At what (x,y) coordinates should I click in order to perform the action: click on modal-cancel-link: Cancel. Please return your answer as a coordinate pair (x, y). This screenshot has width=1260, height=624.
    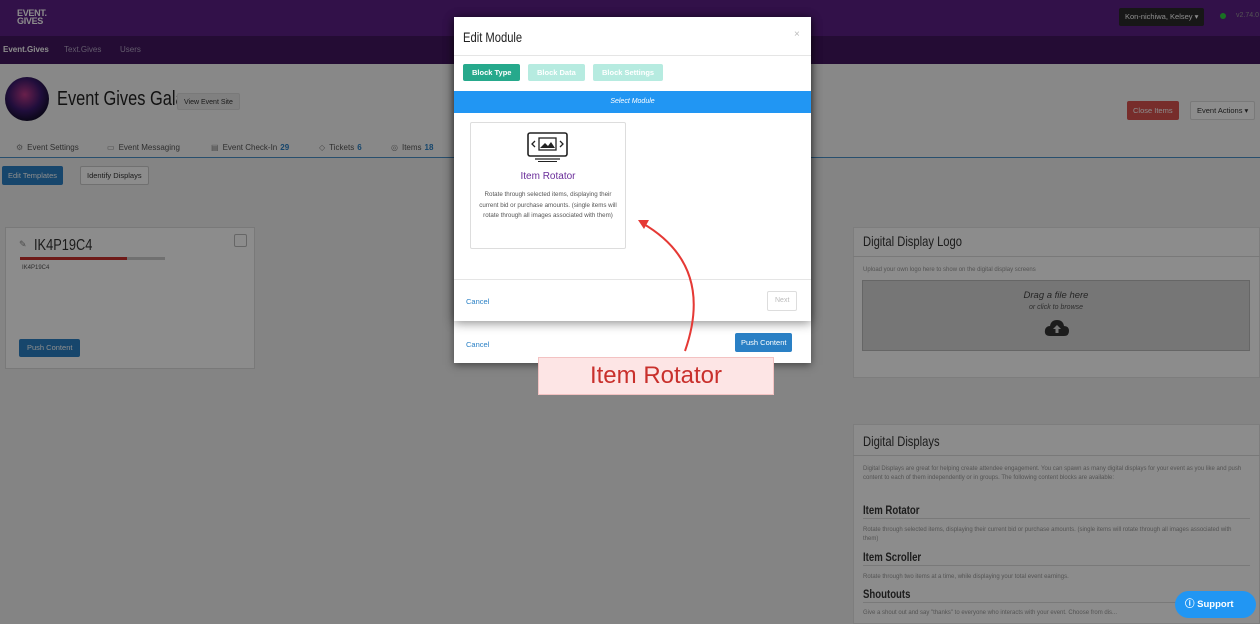
    Looking at the image, I should click on (477, 301).